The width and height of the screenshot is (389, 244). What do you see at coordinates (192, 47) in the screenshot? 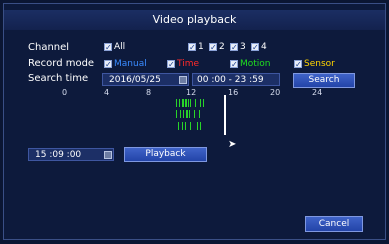
I see `channel-1-checkbox: ✓` at bounding box center [192, 47].